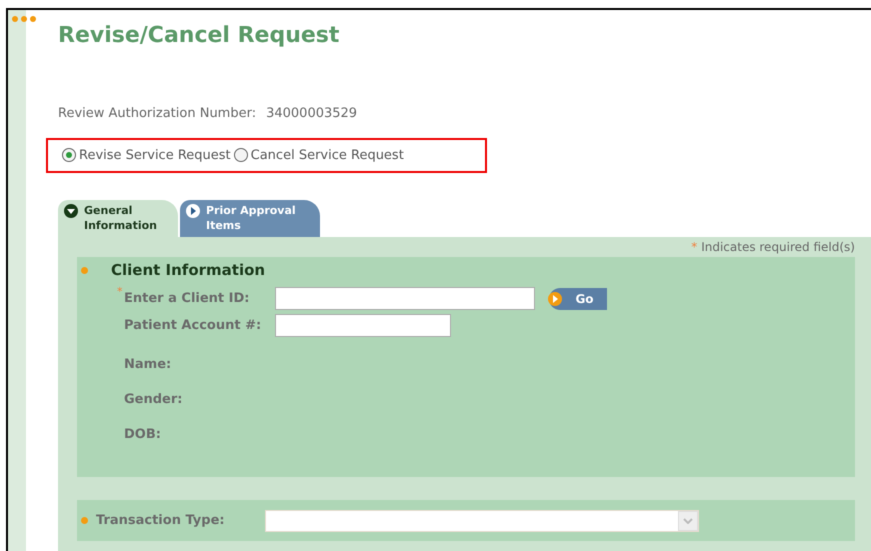  I want to click on field-label: DOB:, so click(143, 435).